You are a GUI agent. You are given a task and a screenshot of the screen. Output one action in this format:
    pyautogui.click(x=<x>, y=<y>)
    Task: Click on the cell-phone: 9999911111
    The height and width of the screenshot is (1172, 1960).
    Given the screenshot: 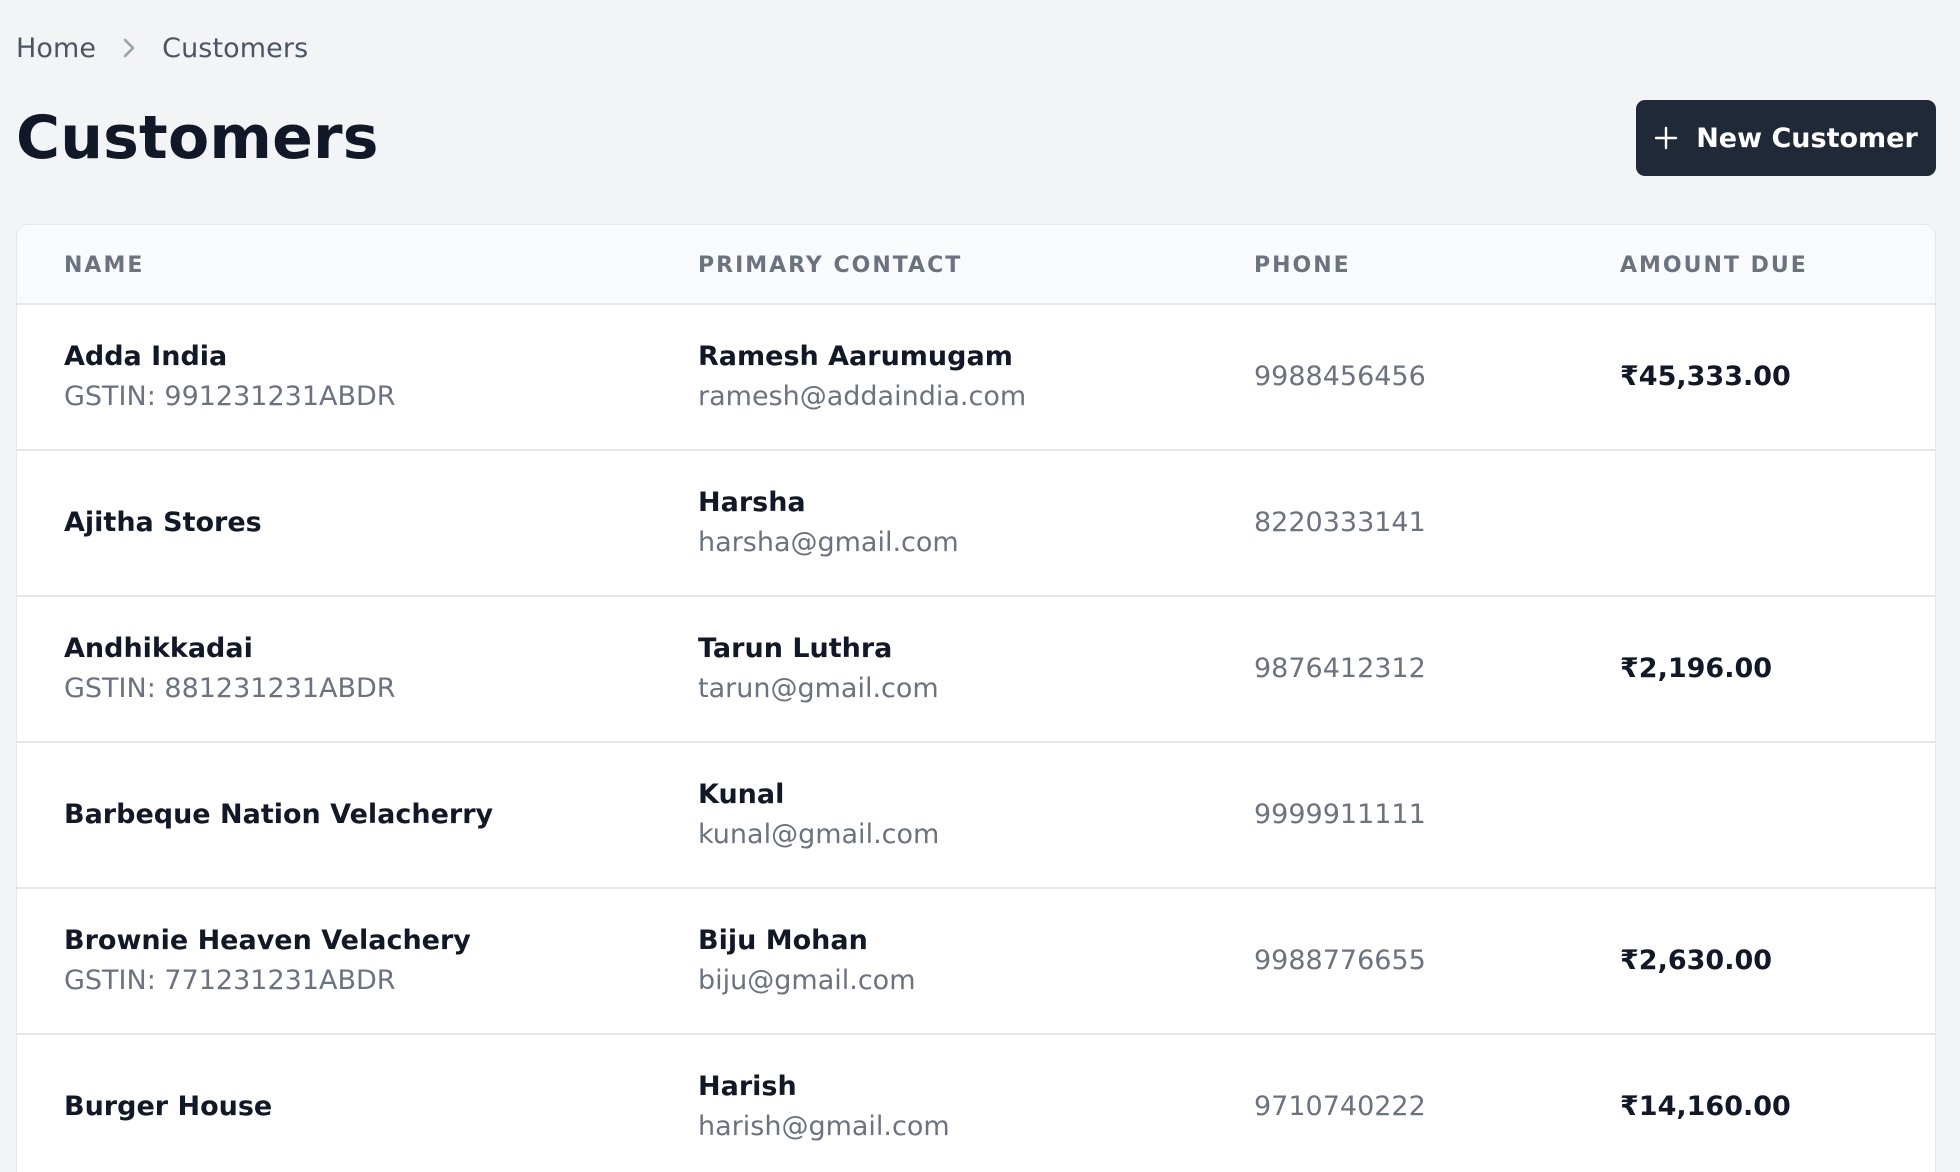 What is the action you would take?
    pyautogui.click(x=1340, y=815)
    